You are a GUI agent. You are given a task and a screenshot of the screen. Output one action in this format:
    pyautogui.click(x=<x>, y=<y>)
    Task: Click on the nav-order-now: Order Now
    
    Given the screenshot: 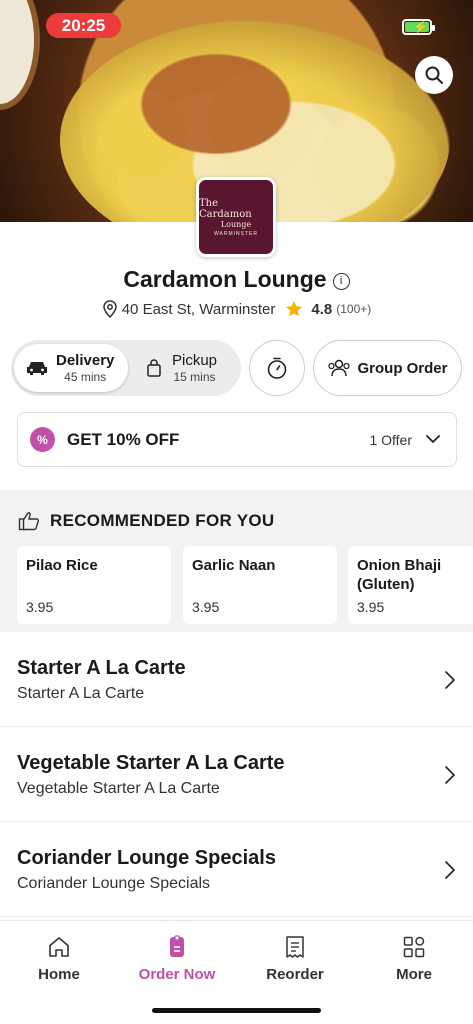 What is the action you would take?
    pyautogui.click(x=177, y=959)
    